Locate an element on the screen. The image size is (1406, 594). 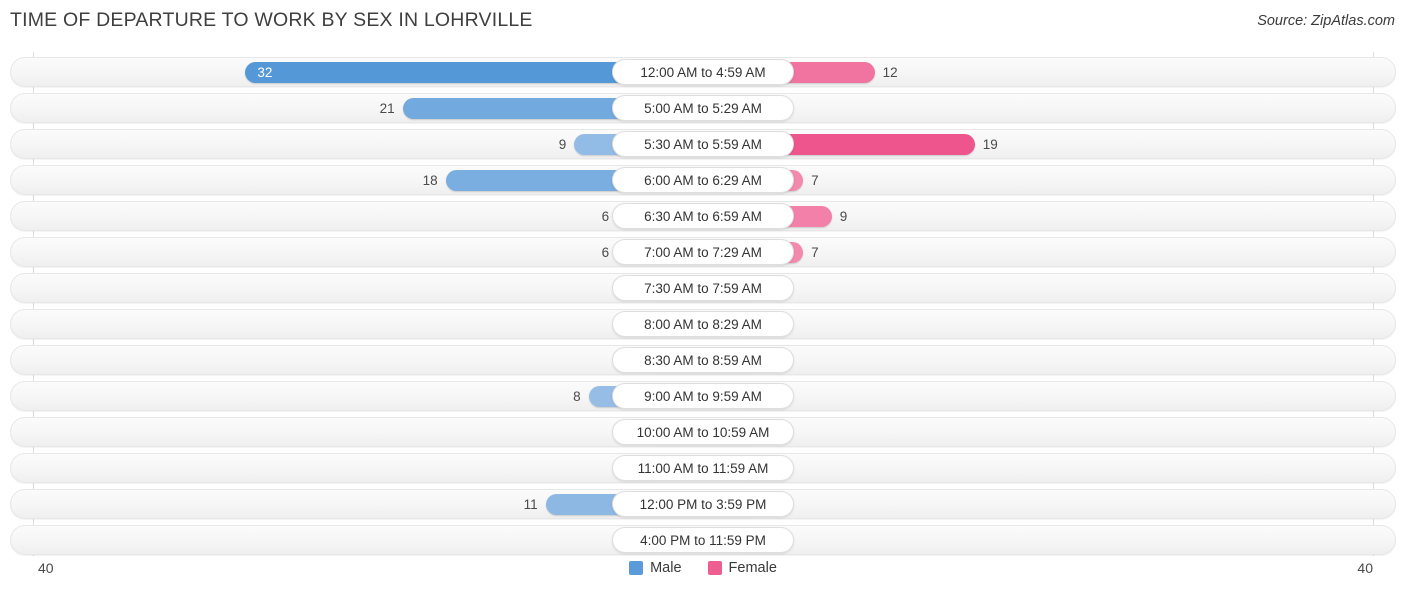
chart-row: 6 9 6:30 AM to 6:59 AM is located at coordinates (703, 216).